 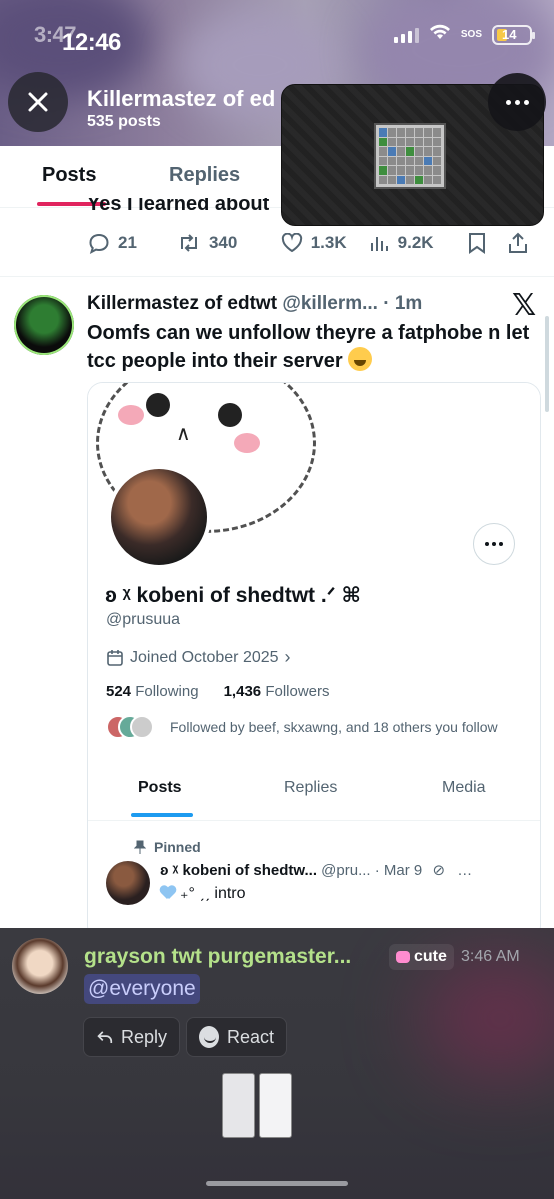 I want to click on repost-icon, so click(x=188, y=243).